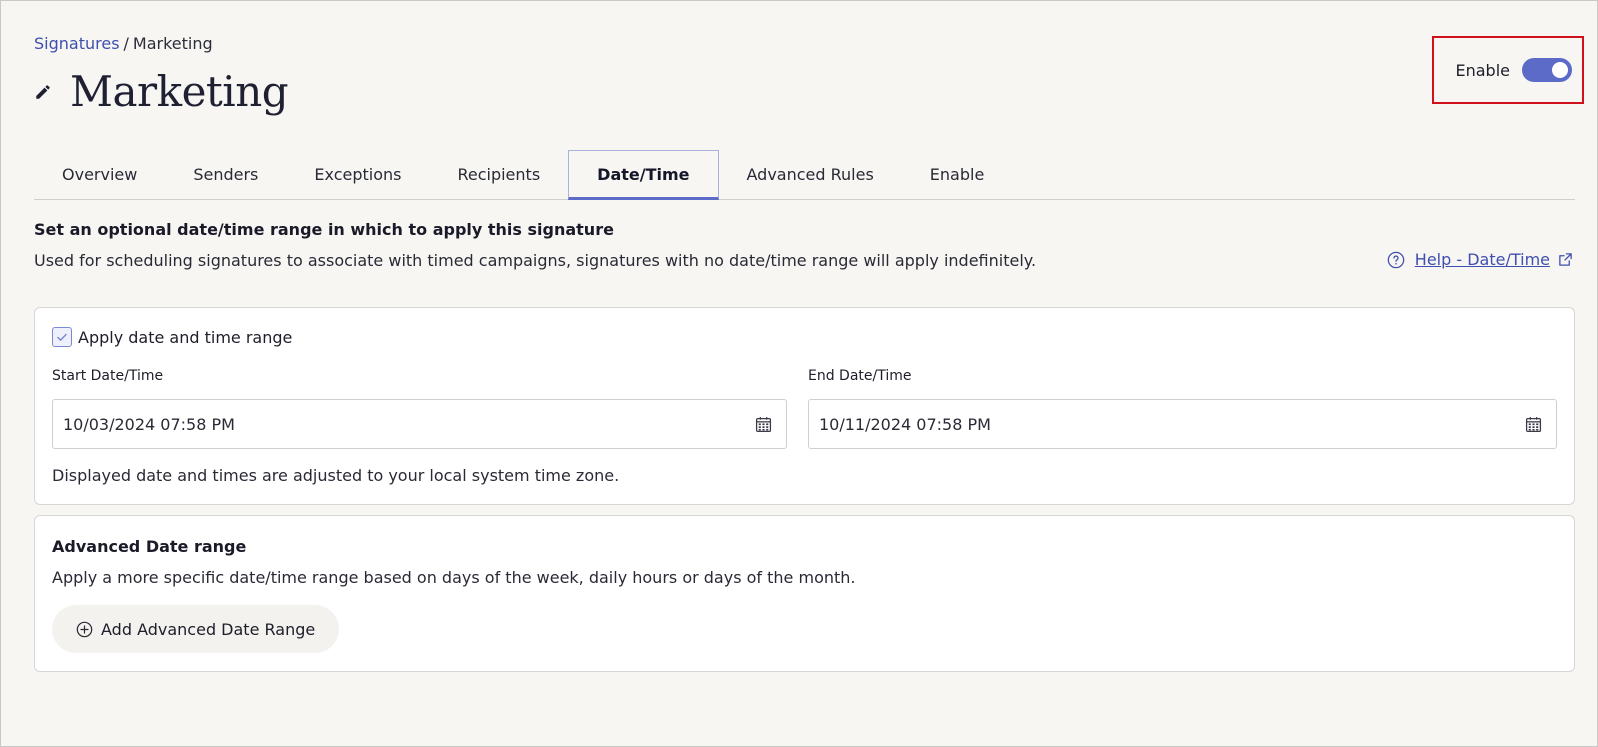 This screenshot has width=1598, height=747. I want to click on start-date-label: Start Date/Time, so click(108, 376).